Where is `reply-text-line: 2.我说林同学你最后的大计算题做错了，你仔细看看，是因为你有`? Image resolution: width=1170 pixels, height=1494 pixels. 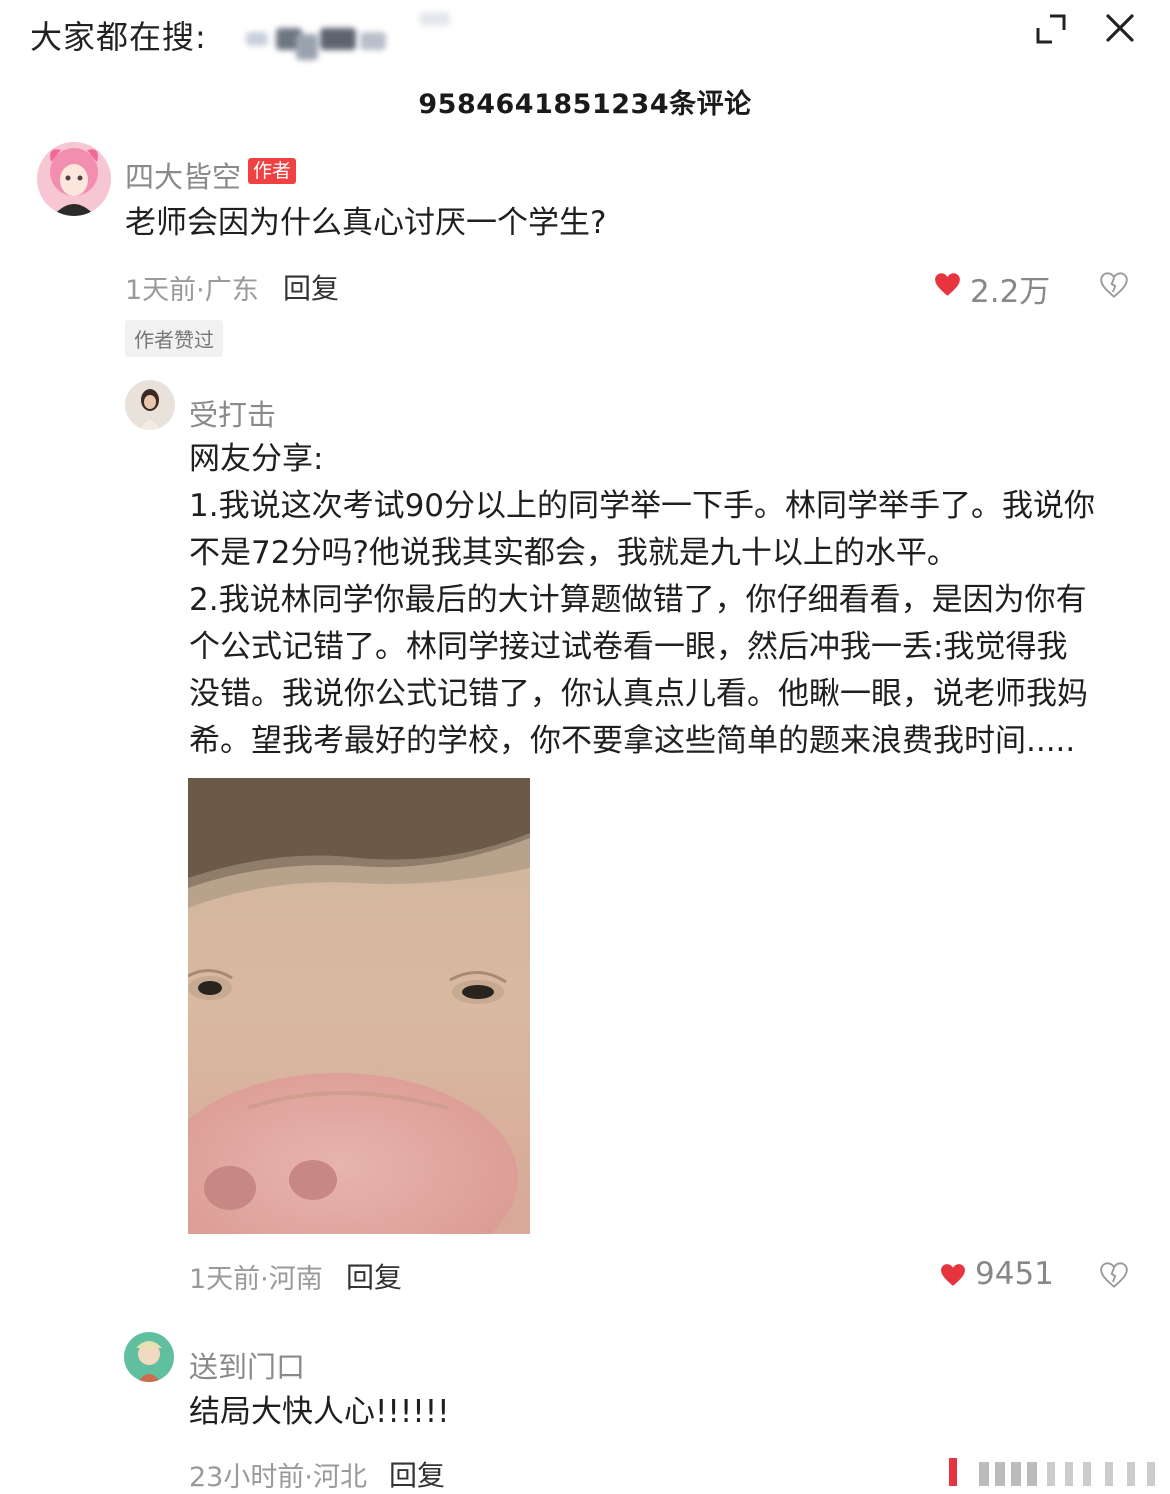
reply-text-line: 2.我说林同学你最后的大计算题做错了，你仔细看看，是因为你有 is located at coordinates (638, 600).